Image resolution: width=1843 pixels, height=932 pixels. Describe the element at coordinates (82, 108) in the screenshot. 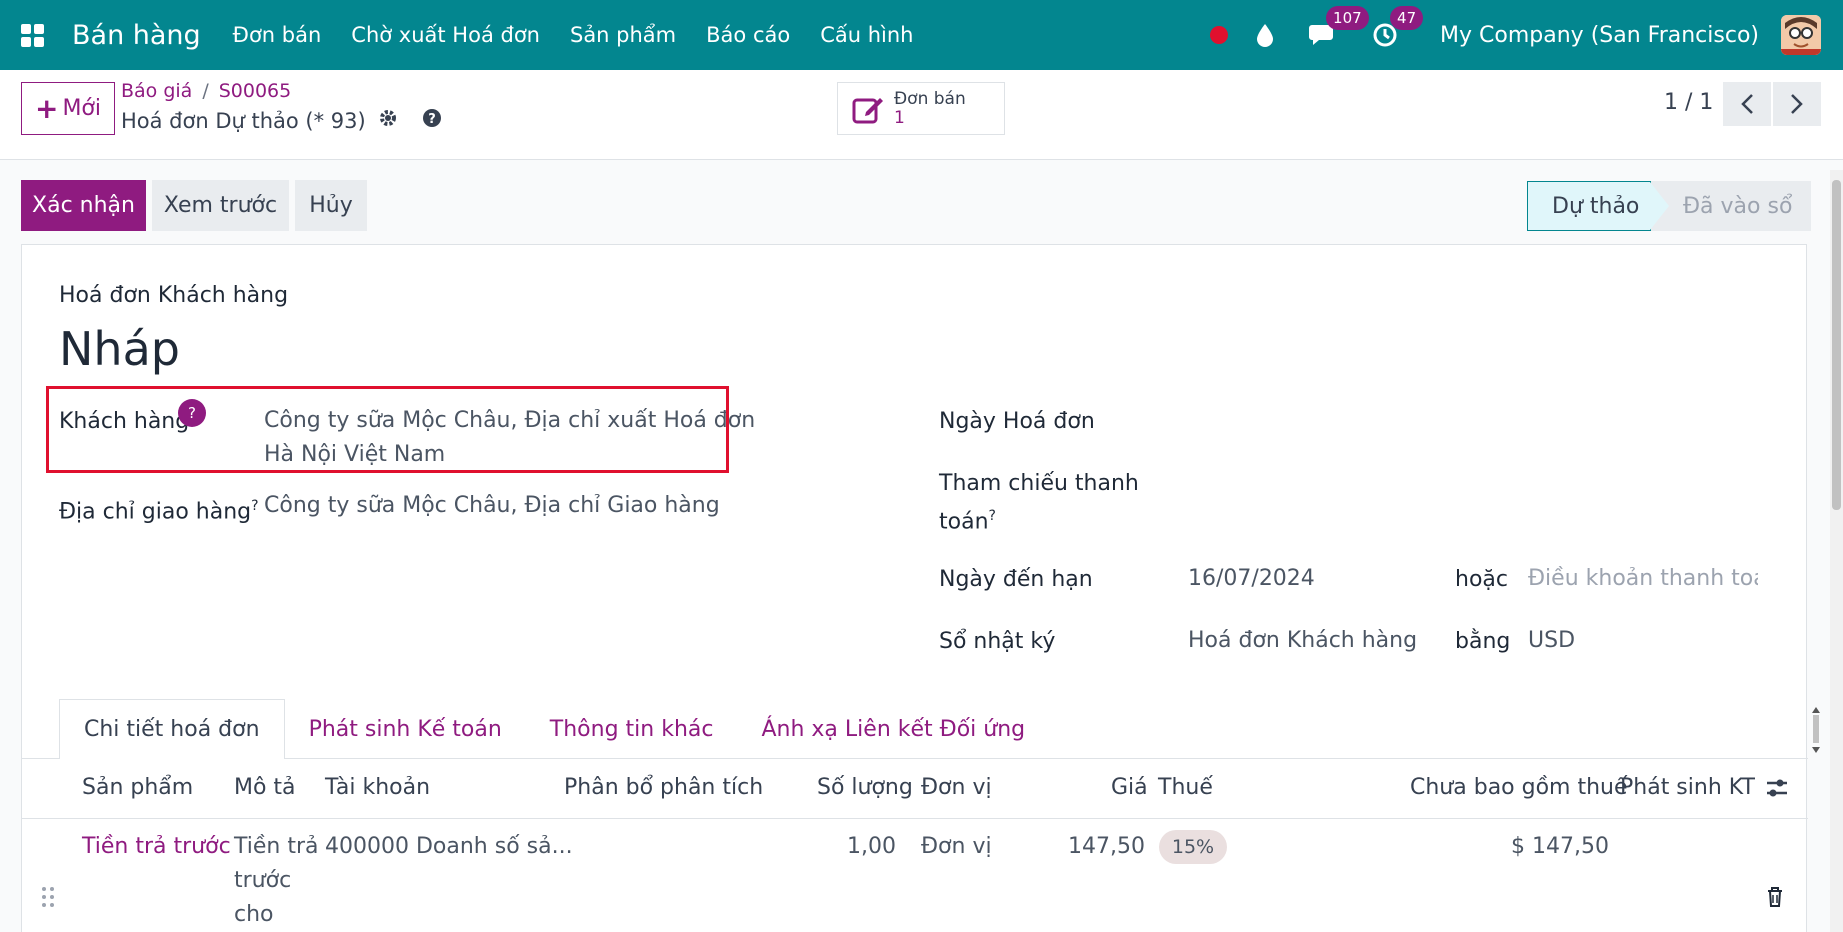

I see `new-button-label: Mới` at that location.